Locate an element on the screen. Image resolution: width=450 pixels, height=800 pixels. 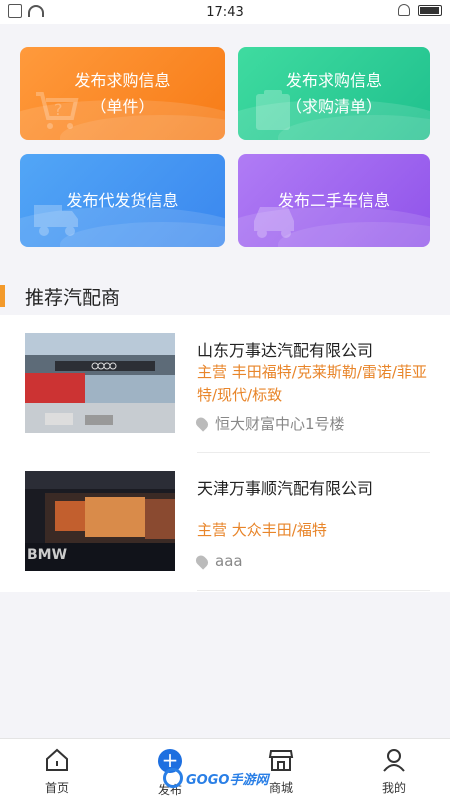
sim-icon is located at coordinates (15, 11).